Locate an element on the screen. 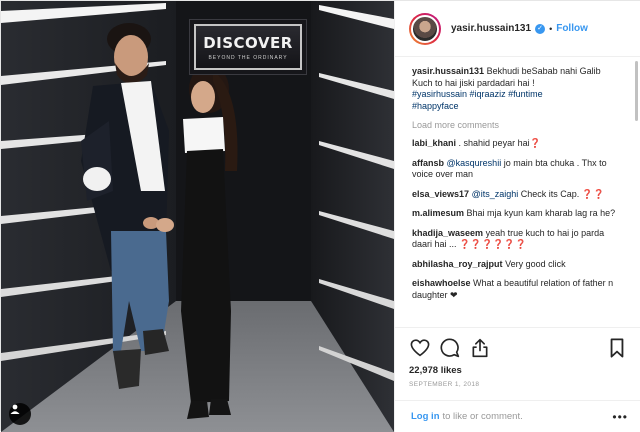  caption-line-1: Bekhudi beSabab nahi Galib is located at coordinates (543, 71).